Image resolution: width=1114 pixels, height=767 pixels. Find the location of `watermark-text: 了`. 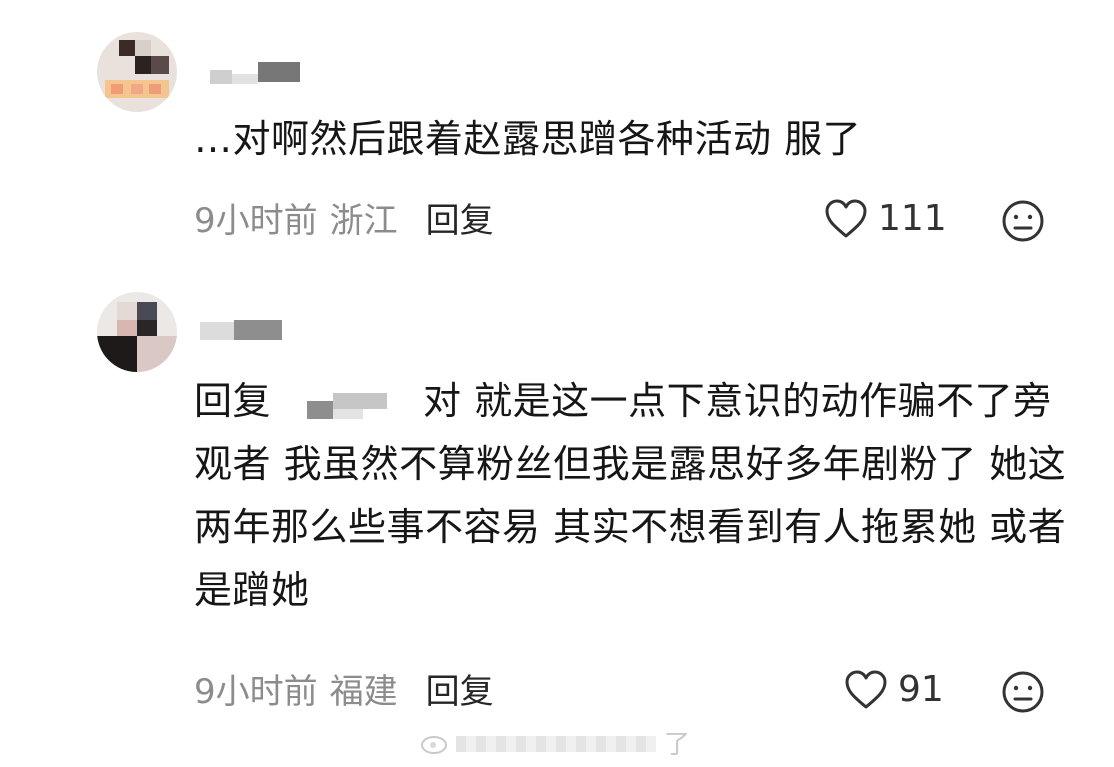

watermark-text: 了 is located at coordinates (677, 745).